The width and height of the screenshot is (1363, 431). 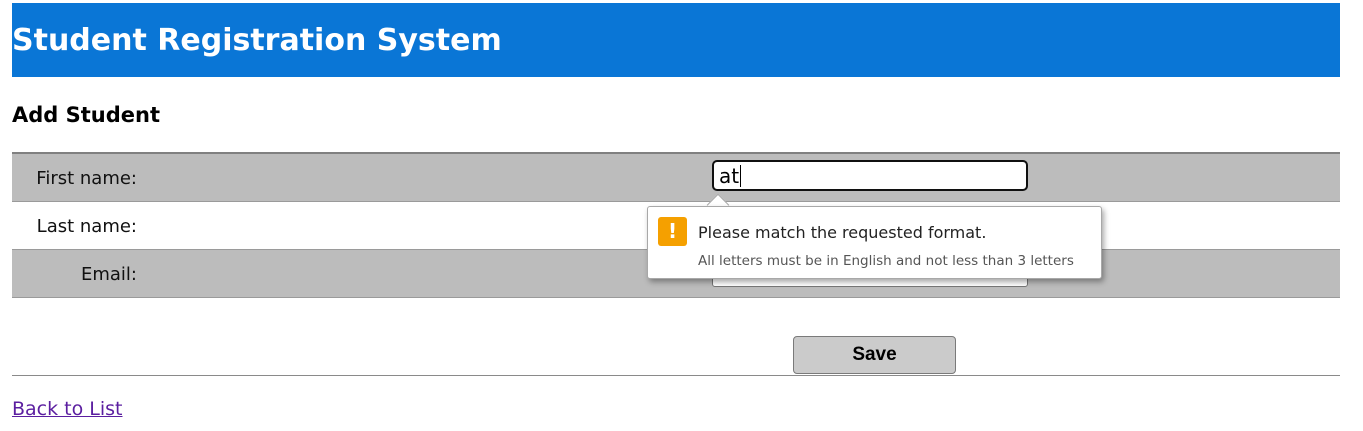 I want to click on warning-icon: !, so click(x=672, y=231).